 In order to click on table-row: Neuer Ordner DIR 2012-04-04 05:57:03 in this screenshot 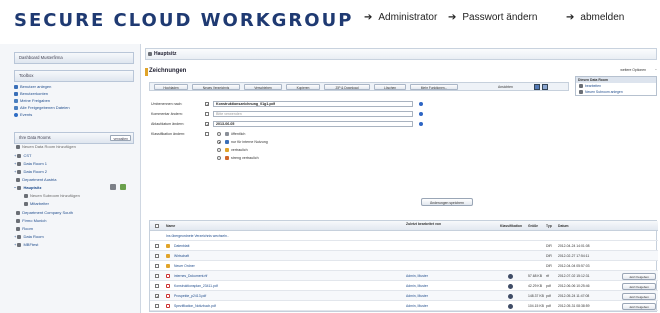, I will do `click(404, 266)`.